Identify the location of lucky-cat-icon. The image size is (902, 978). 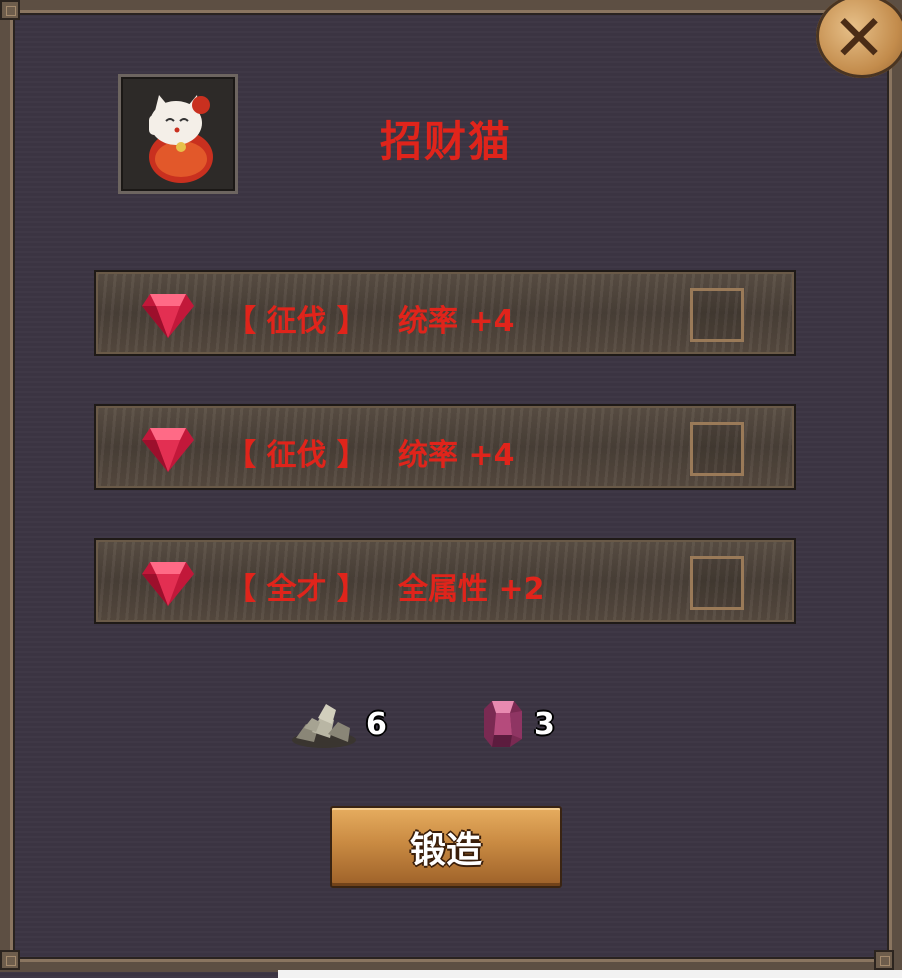
(181, 139).